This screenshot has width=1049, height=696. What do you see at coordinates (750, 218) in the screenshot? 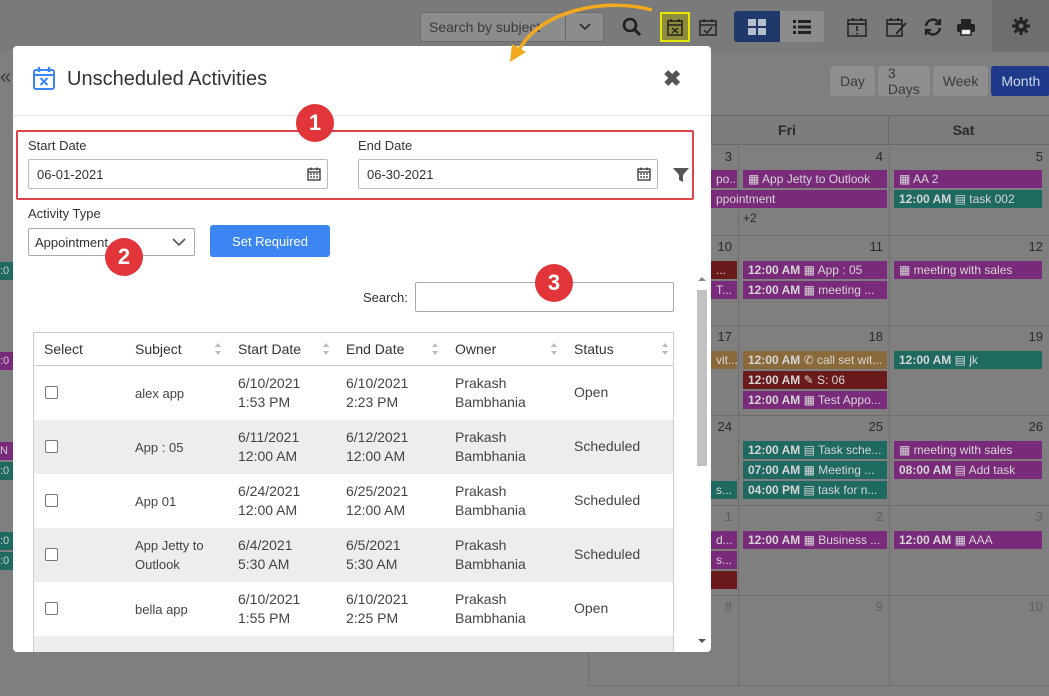
I see `more-events-link: +2` at bounding box center [750, 218].